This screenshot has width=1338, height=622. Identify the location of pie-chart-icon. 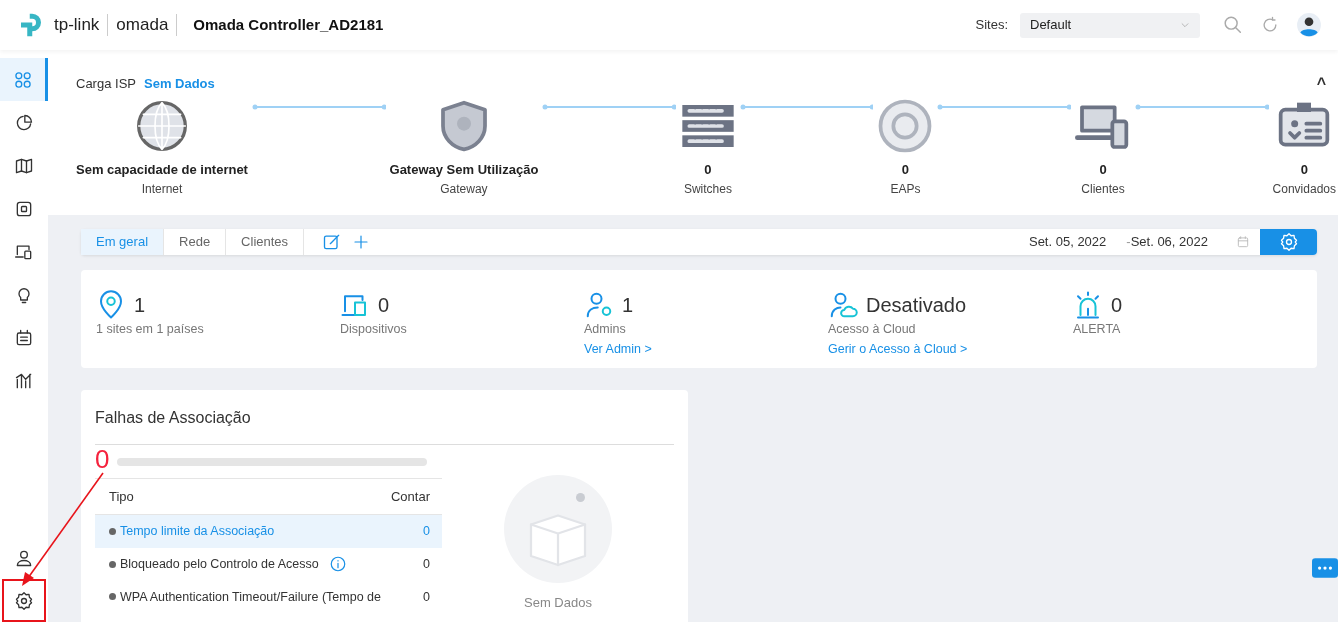
(24, 122).